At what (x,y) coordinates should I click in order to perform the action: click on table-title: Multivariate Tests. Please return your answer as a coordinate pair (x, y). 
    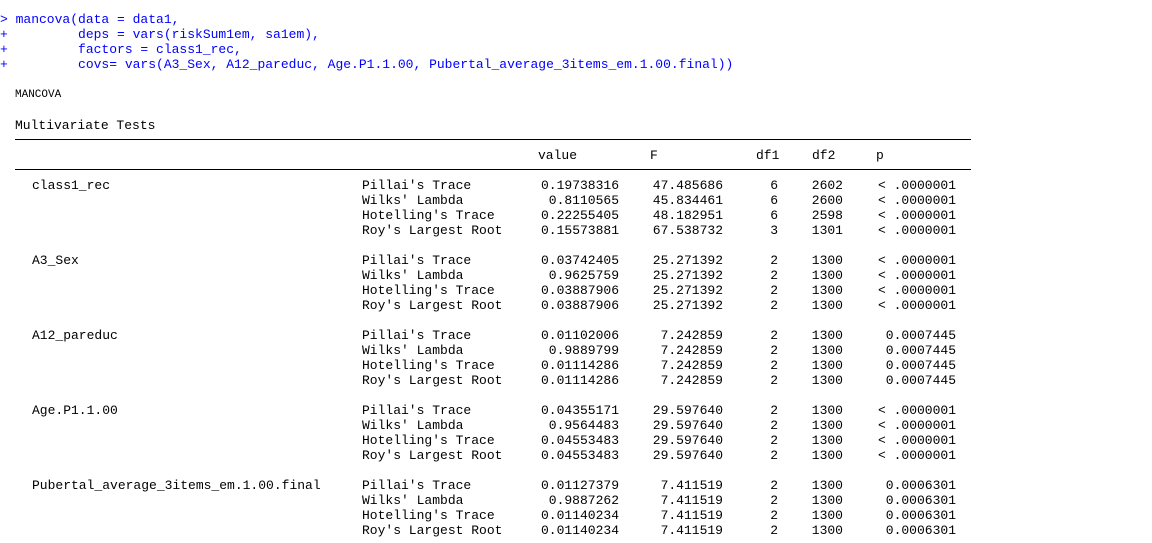
    Looking at the image, I should click on (85, 125).